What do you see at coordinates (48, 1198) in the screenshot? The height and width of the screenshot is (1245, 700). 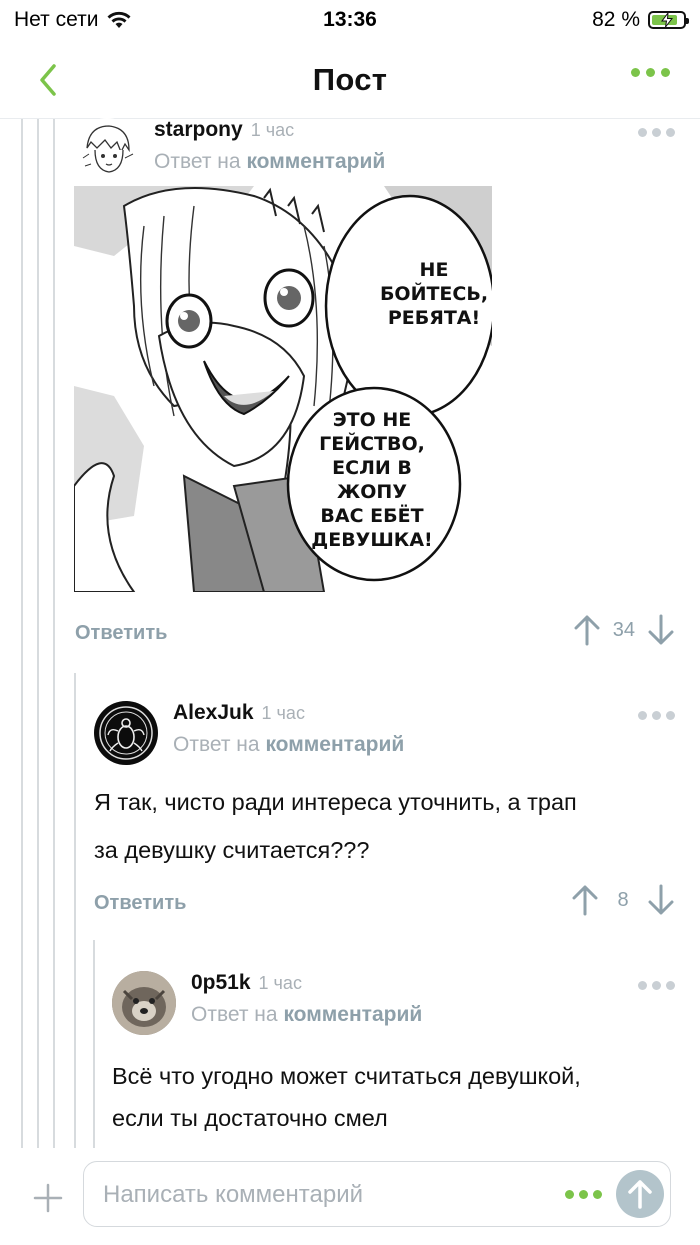 I see `add-attachment-button` at bounding box center [48, 1198].